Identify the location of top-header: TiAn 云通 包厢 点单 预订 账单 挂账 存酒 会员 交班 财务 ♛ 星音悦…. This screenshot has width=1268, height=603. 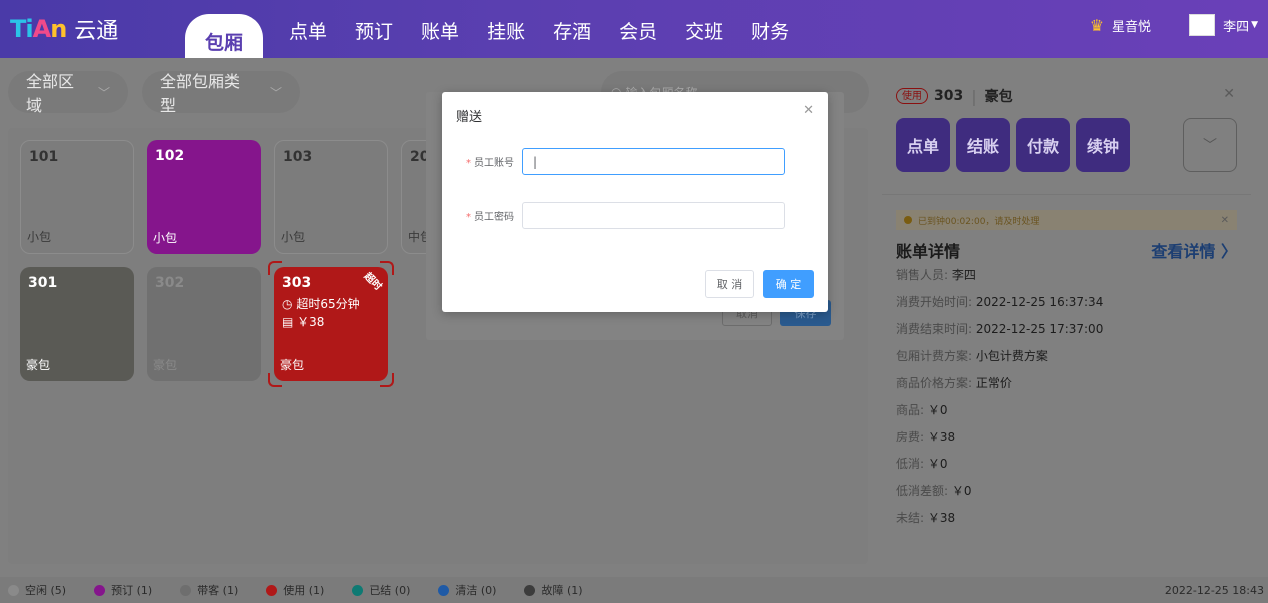
(634, 29).